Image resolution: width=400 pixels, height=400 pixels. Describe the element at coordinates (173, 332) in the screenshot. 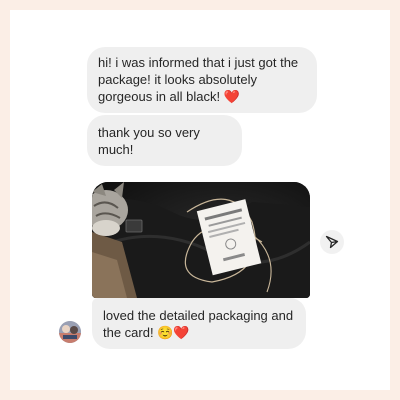

I see `smile-heart-emoji: ☺️❤️` at that location.